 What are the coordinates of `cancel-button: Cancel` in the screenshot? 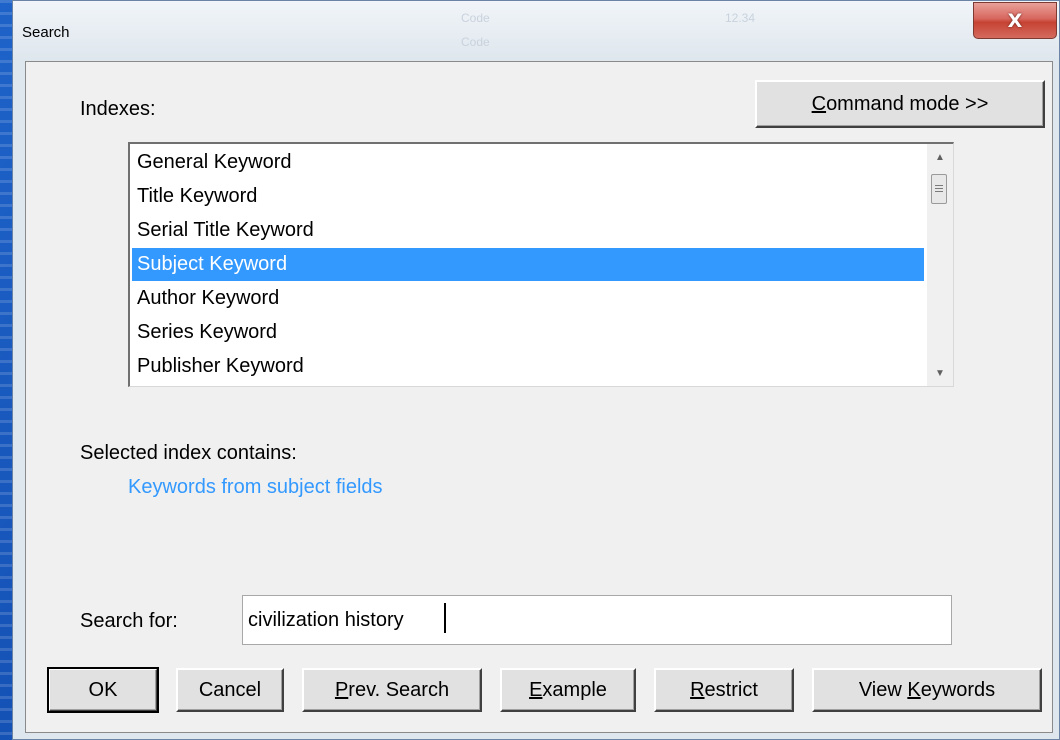 It's located at (230, 690).